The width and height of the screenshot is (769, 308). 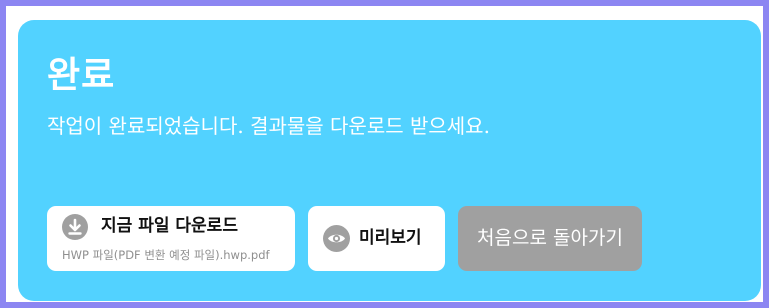 What do you see at coordinates (166, 255) in the screenshot?
I see `download-filename: HWP 파일(PDF 변환 예정 파일).hwp.pdf` at bounding box center [166, 255].